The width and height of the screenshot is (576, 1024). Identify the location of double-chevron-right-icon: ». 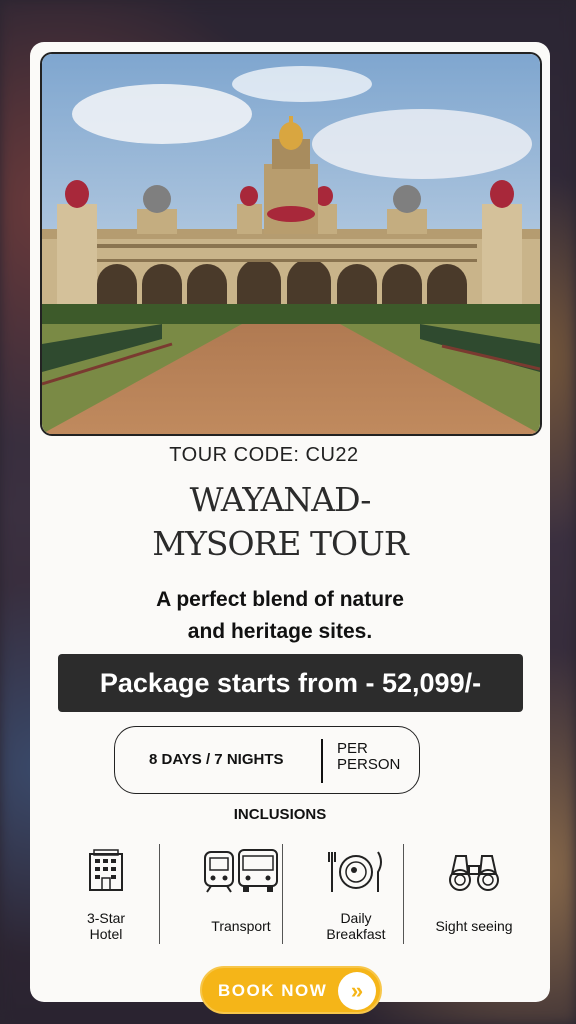
(357, 991).